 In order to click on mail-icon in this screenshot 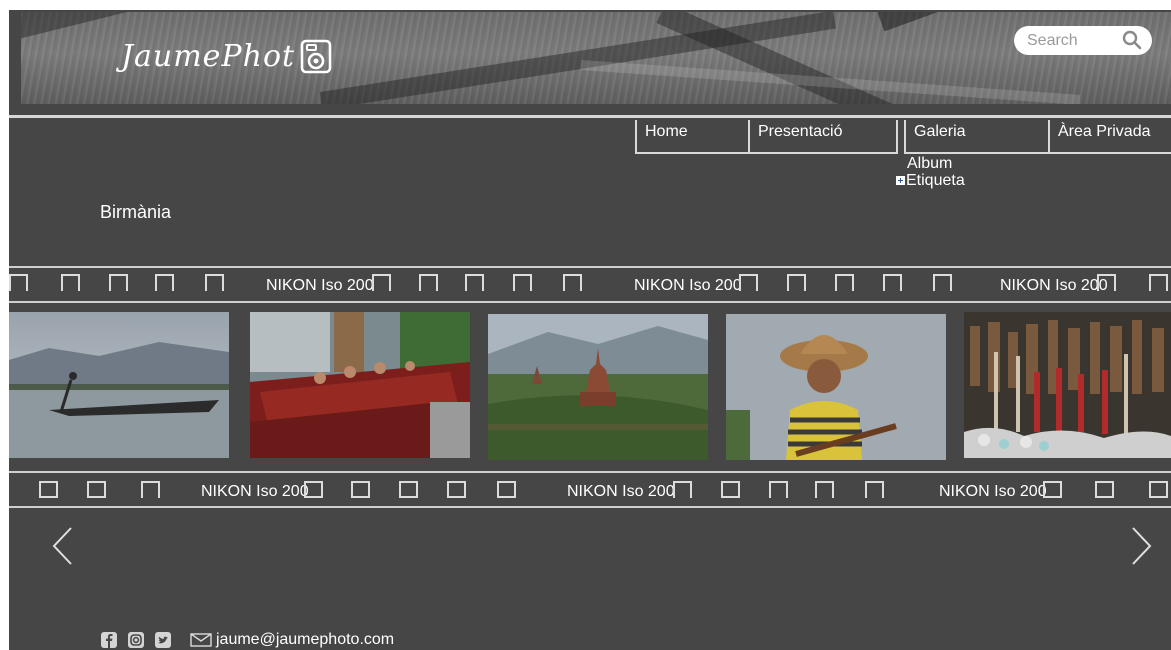, I will do `click(201, 640)`.